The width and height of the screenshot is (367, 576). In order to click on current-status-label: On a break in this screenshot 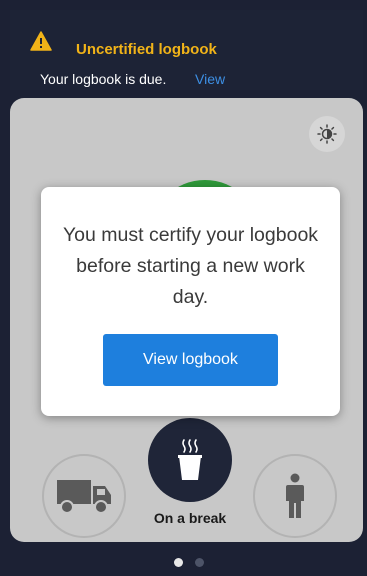, I will do `click(190, 518)`.